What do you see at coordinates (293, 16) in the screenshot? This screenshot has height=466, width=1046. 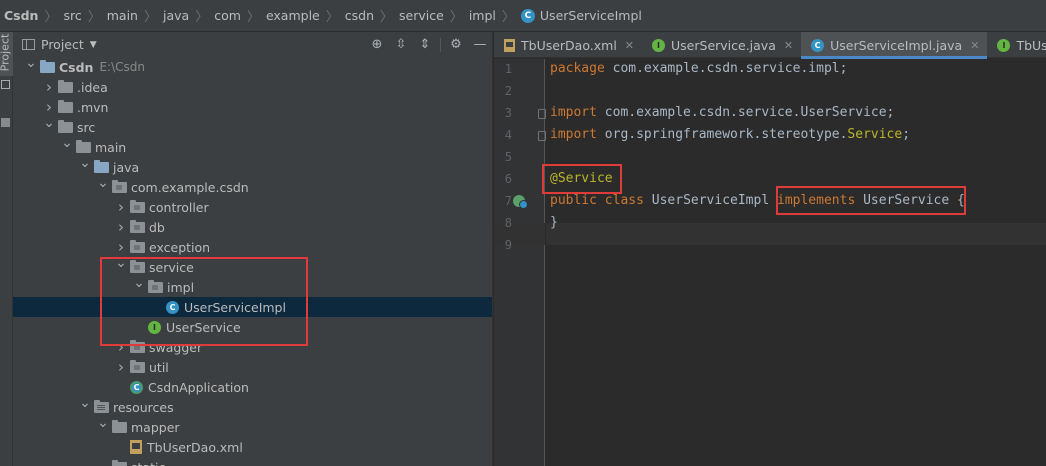 I see `breadcrumb-item: example` at bounding box center [293, 16].